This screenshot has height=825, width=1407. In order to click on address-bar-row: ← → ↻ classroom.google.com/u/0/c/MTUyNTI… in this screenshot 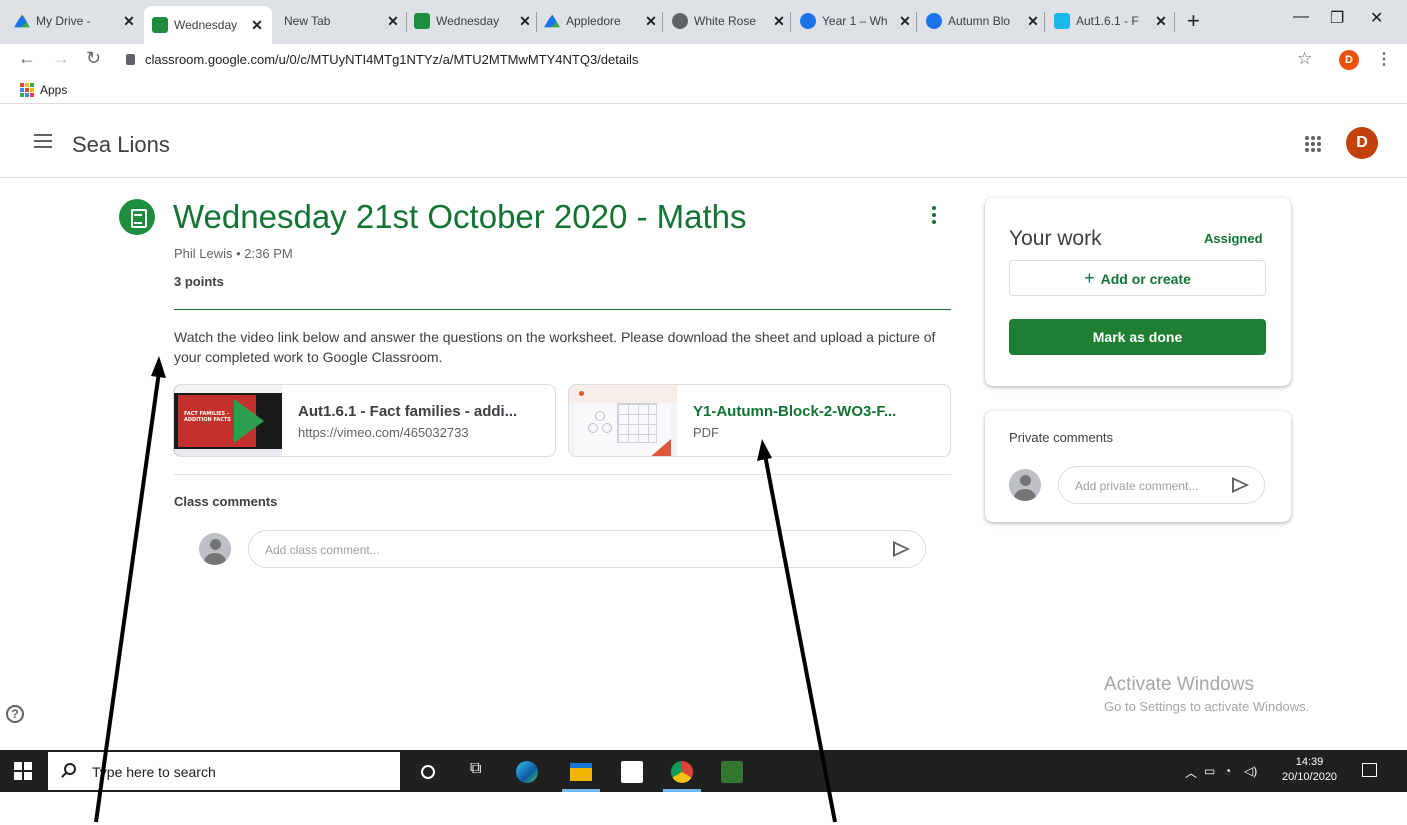, I will do `click(703, 60)`.